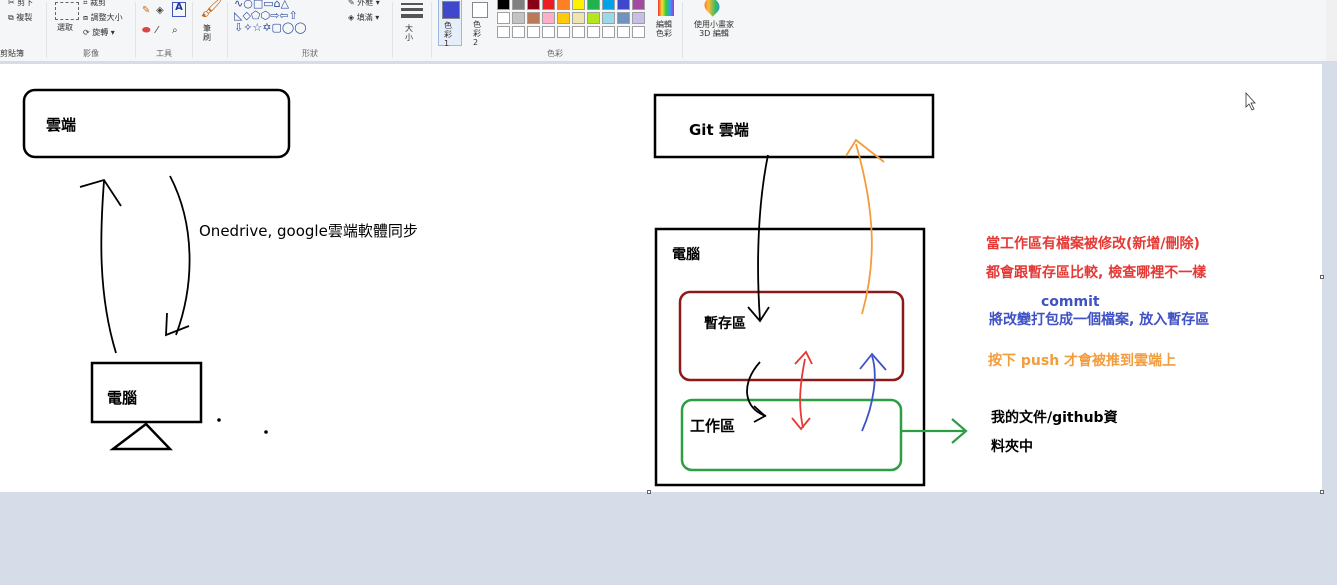  What do you see at coordinates (160, 11) in the screenshot?
I see `fill-icon: ◈` at bounding box center [160, 11].